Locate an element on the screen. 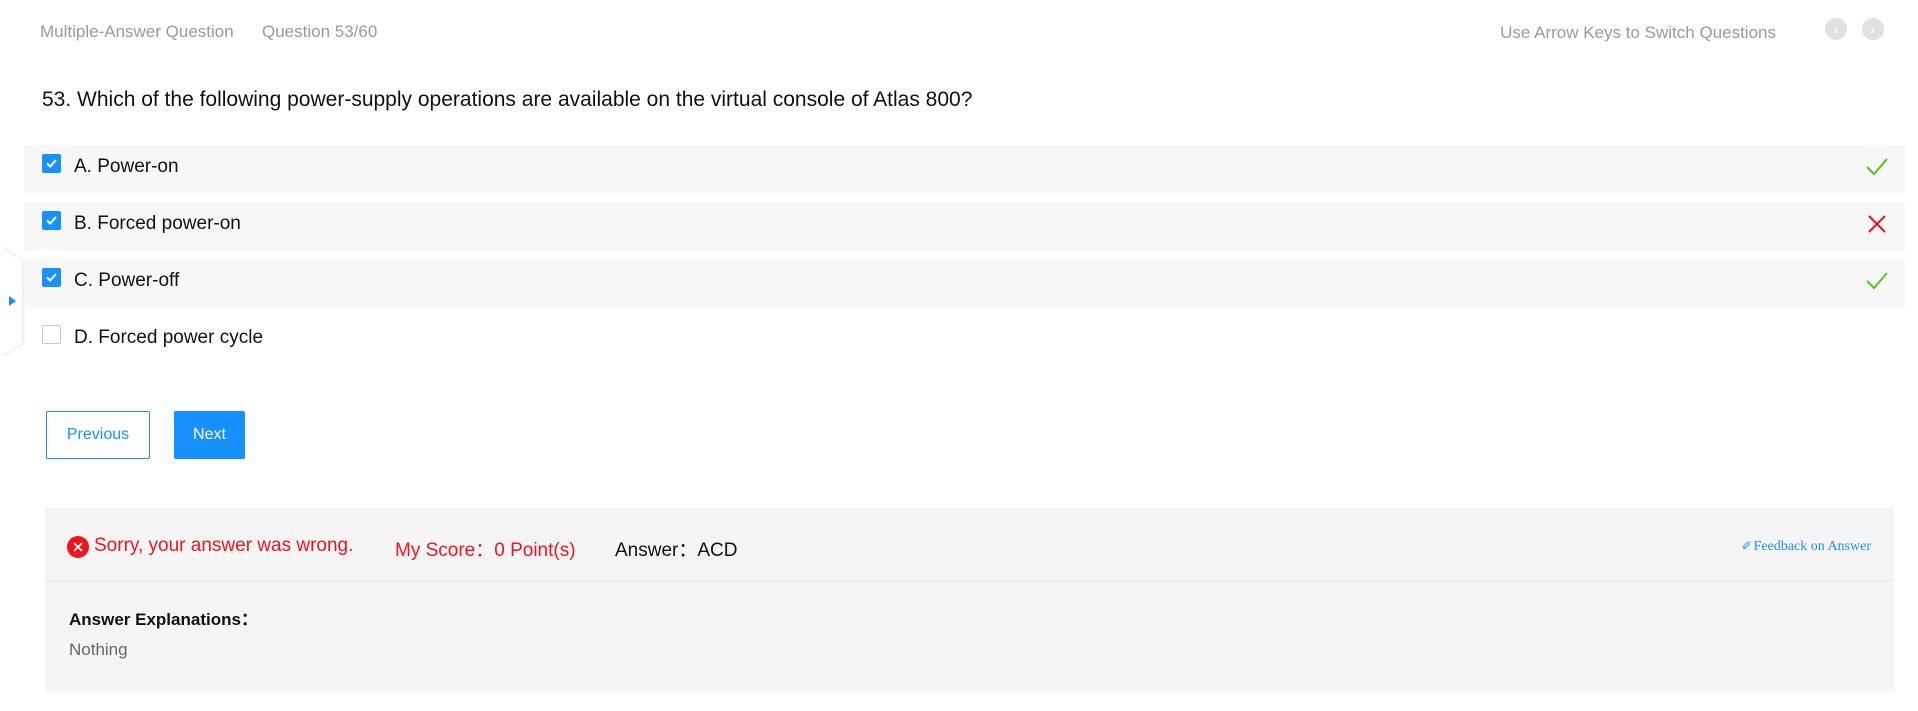  divider is located at coordinates (969, 580).